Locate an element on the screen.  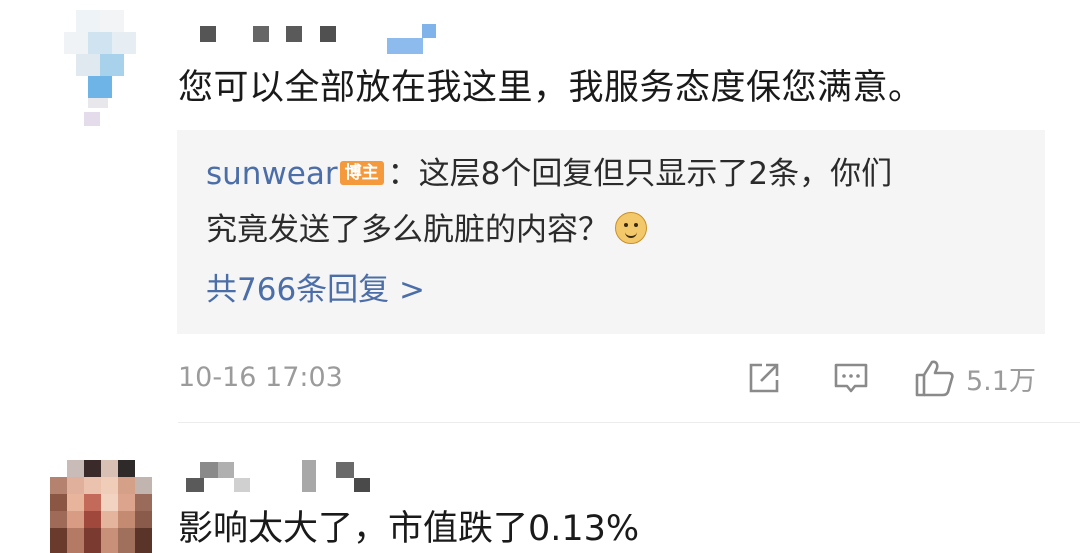
comment-icon is located at coordinates (851, 378).